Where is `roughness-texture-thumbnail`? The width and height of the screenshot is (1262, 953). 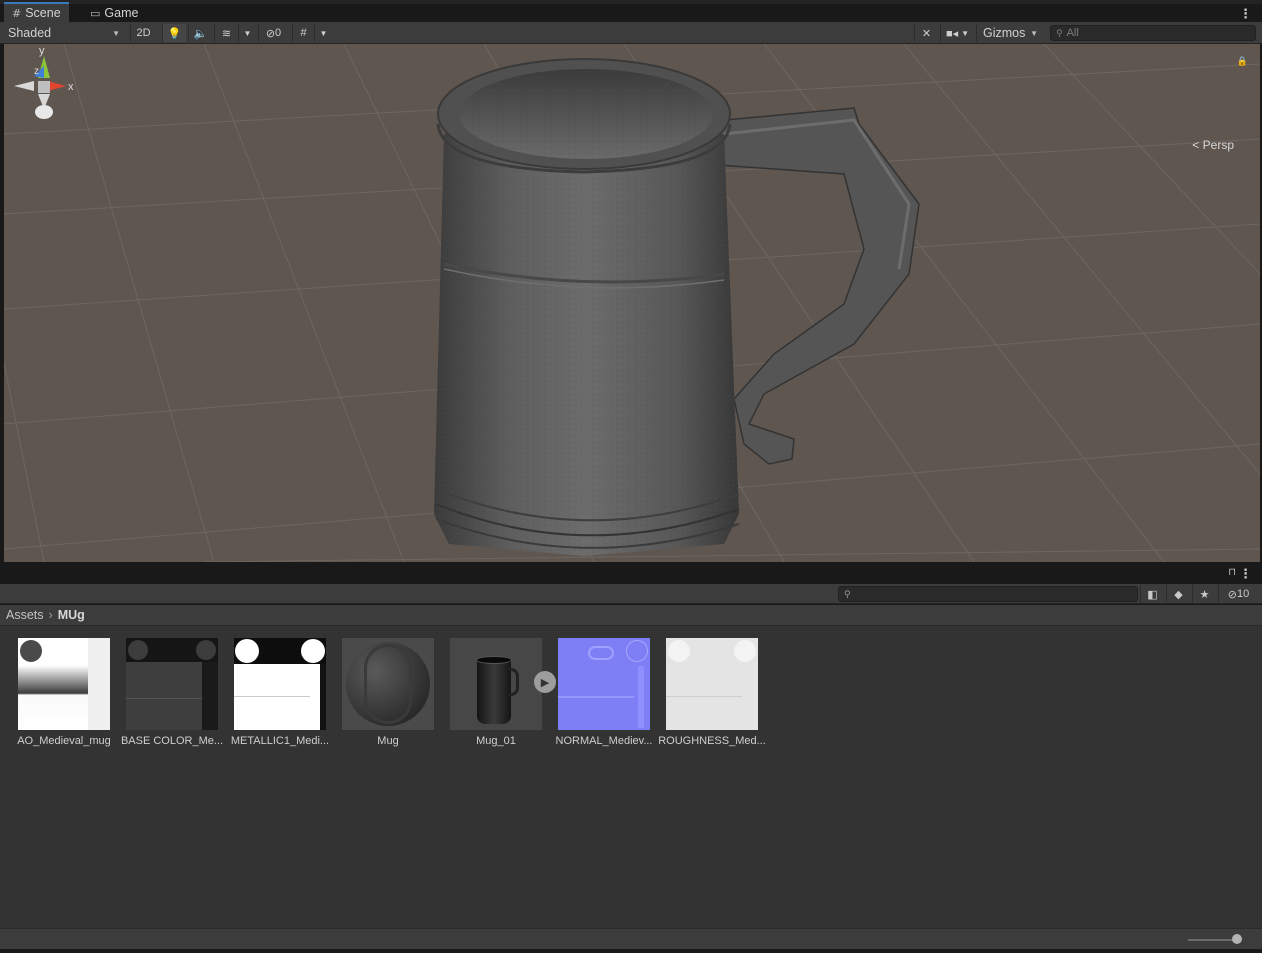 roughness-texture-thumbnail is located at coordinates (712, 684).